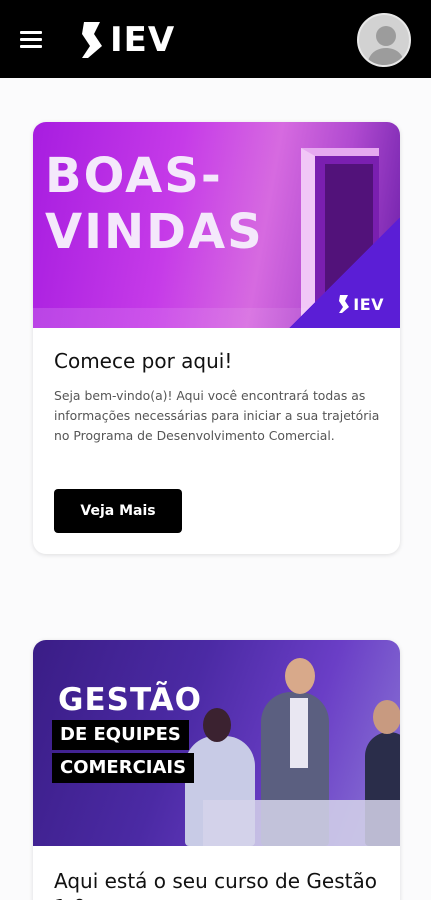 The height and width of the screenshot is (900, 431). I want to click on hamburger-menu-icon, so click(32, 39).